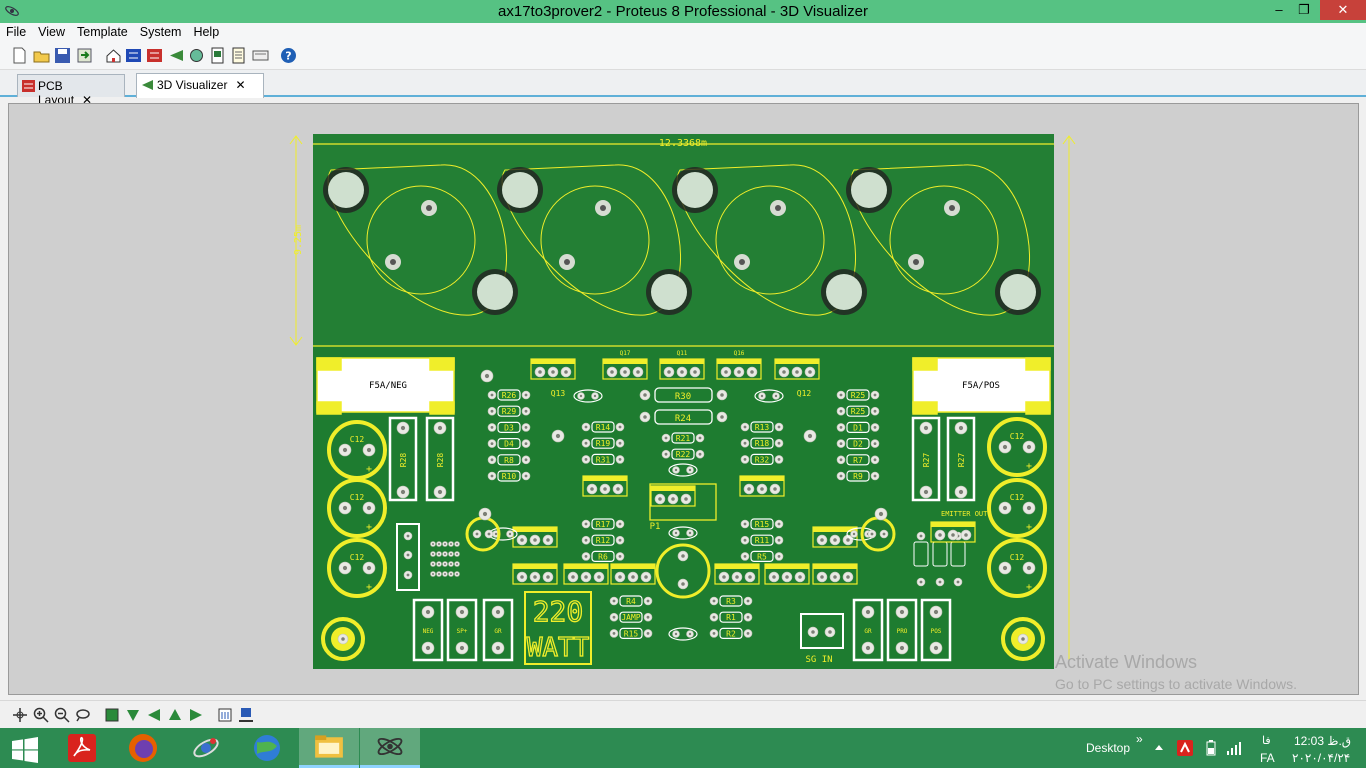  Describe the element at coordinates (238, 55) in the screenshot. I see `design-explorer-icon` at that location.